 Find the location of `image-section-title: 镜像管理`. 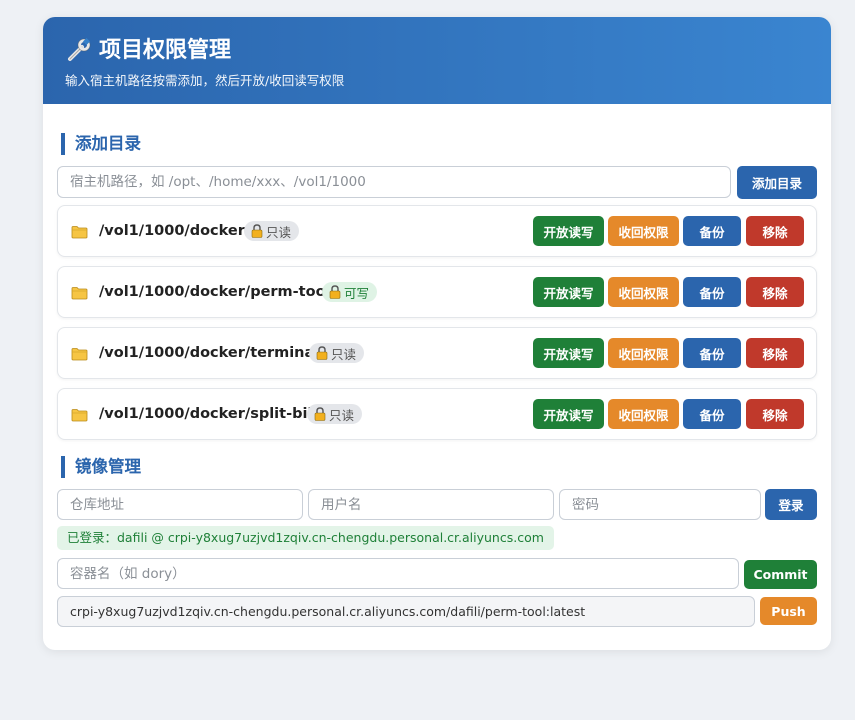

image-section-title: 镜像管理 is located at coordinates (101, 467).